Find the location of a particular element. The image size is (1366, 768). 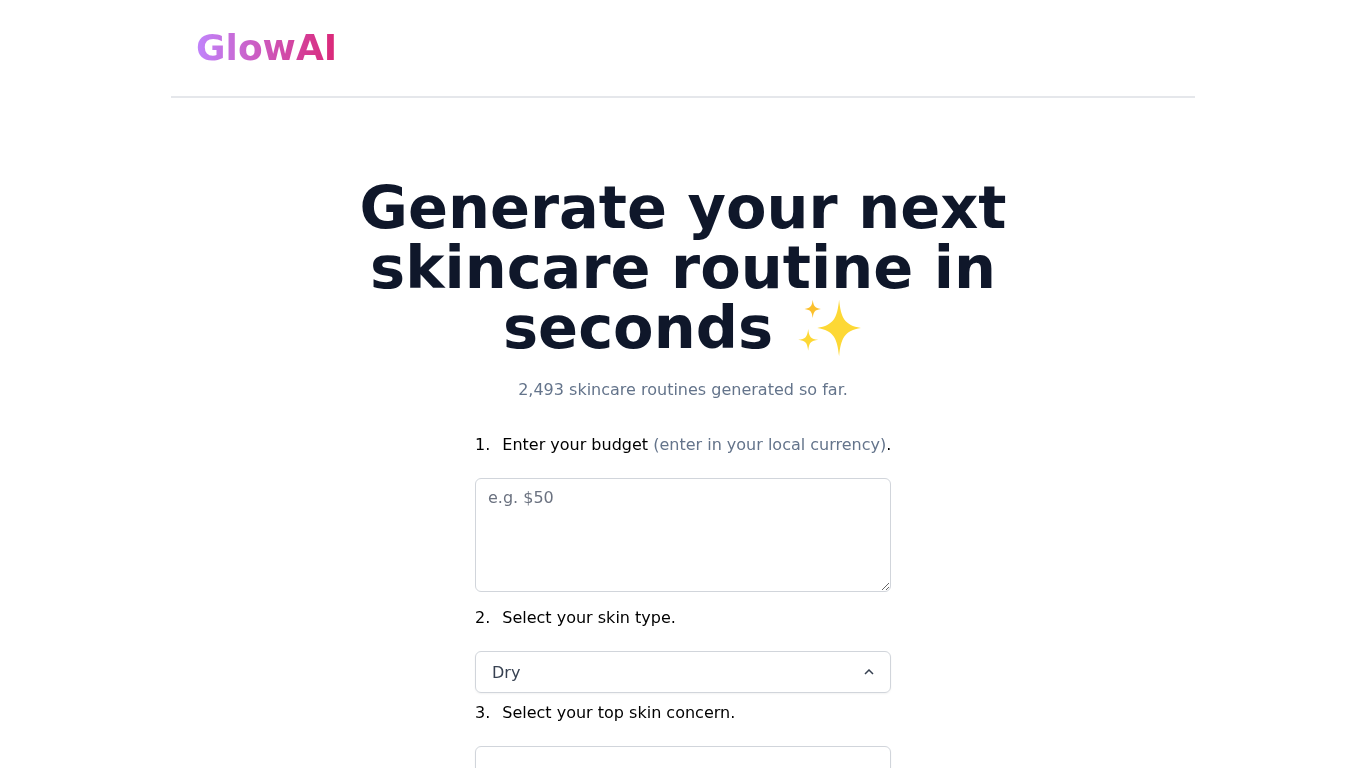

hero-title: seconds is located at coordinates (638, 328).